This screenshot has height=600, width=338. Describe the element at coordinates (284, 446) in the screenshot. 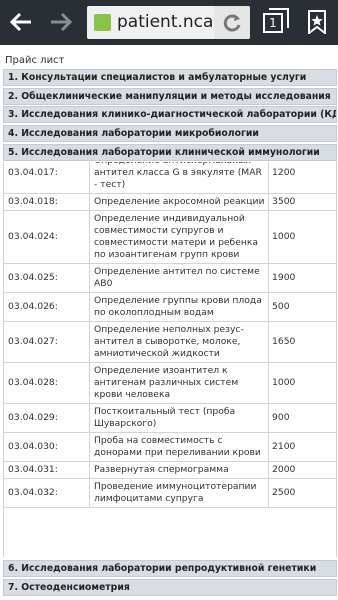

I see `service-price: 2100` at that location.